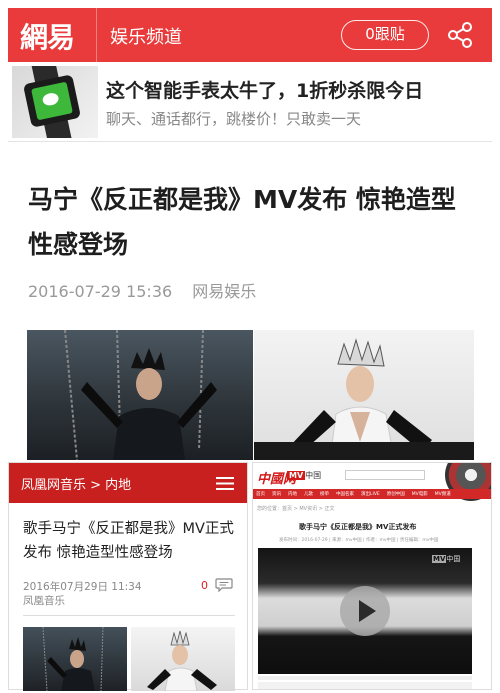 The image size is (500, 693). I want to click on ifeng-date: 2016年07月29日 11:34, so click(82, 587).